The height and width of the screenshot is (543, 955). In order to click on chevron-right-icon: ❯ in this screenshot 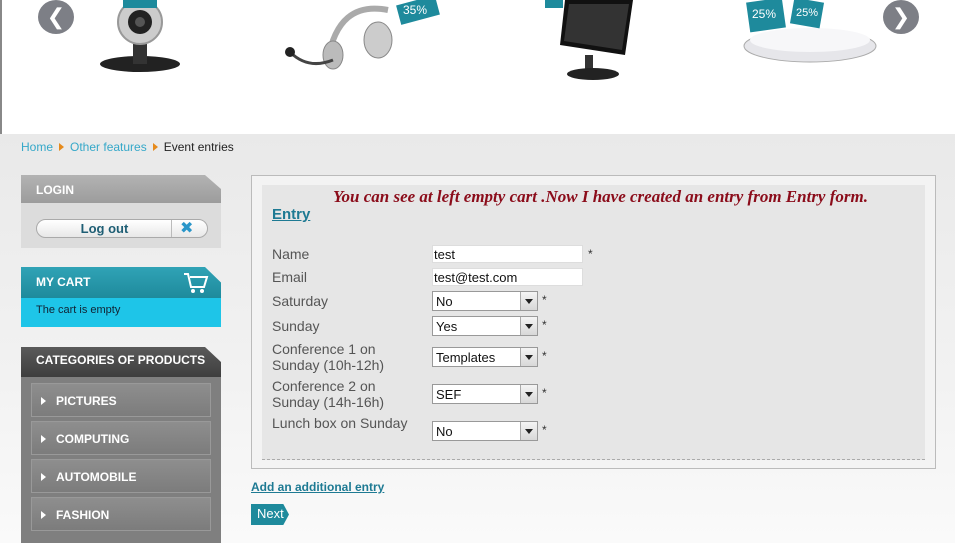, I will do `click(901, 17)`.